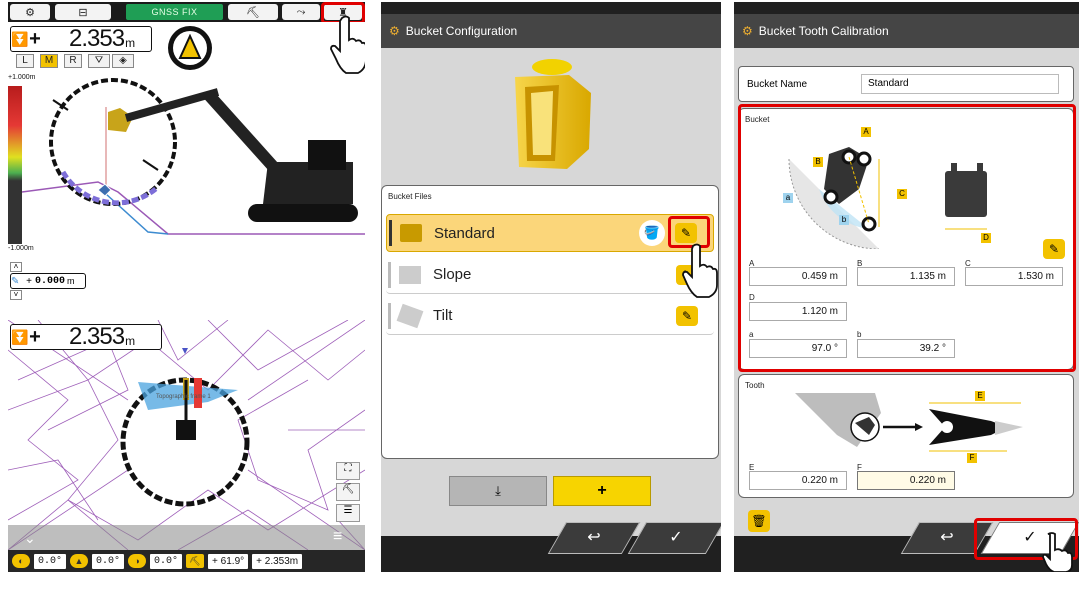 This screenshot has width=1086, height=595. What do you see at coordinates (907, 238) in the screenshot?
I see `highlight-box` at bounding box center [907, 238].